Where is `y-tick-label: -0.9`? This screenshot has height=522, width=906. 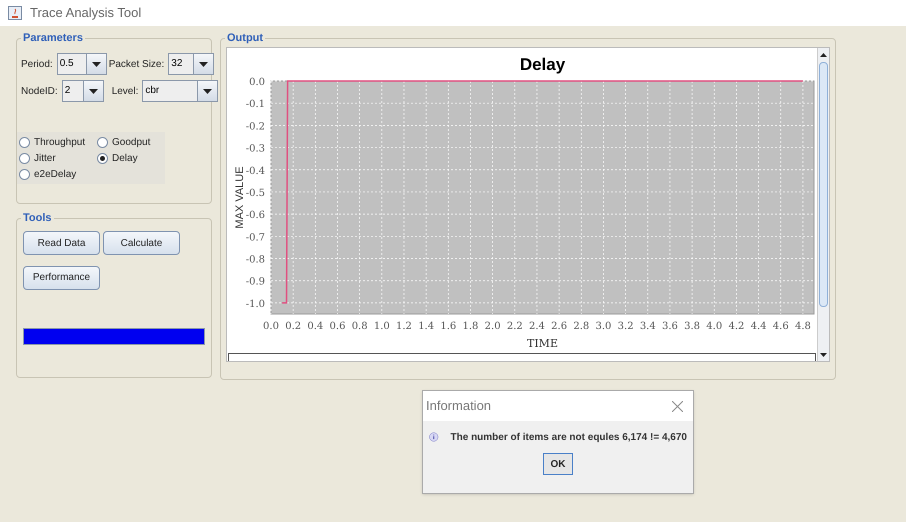 y-tick-label: -0.9 is located at coordinates (255, 282).